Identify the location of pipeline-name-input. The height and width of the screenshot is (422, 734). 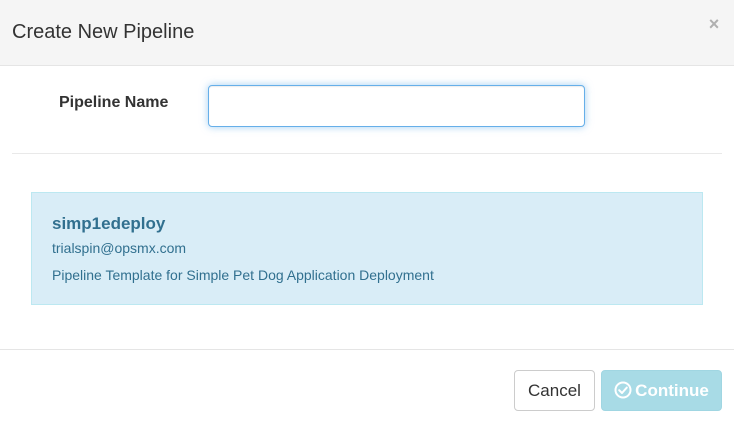
(396, 106).